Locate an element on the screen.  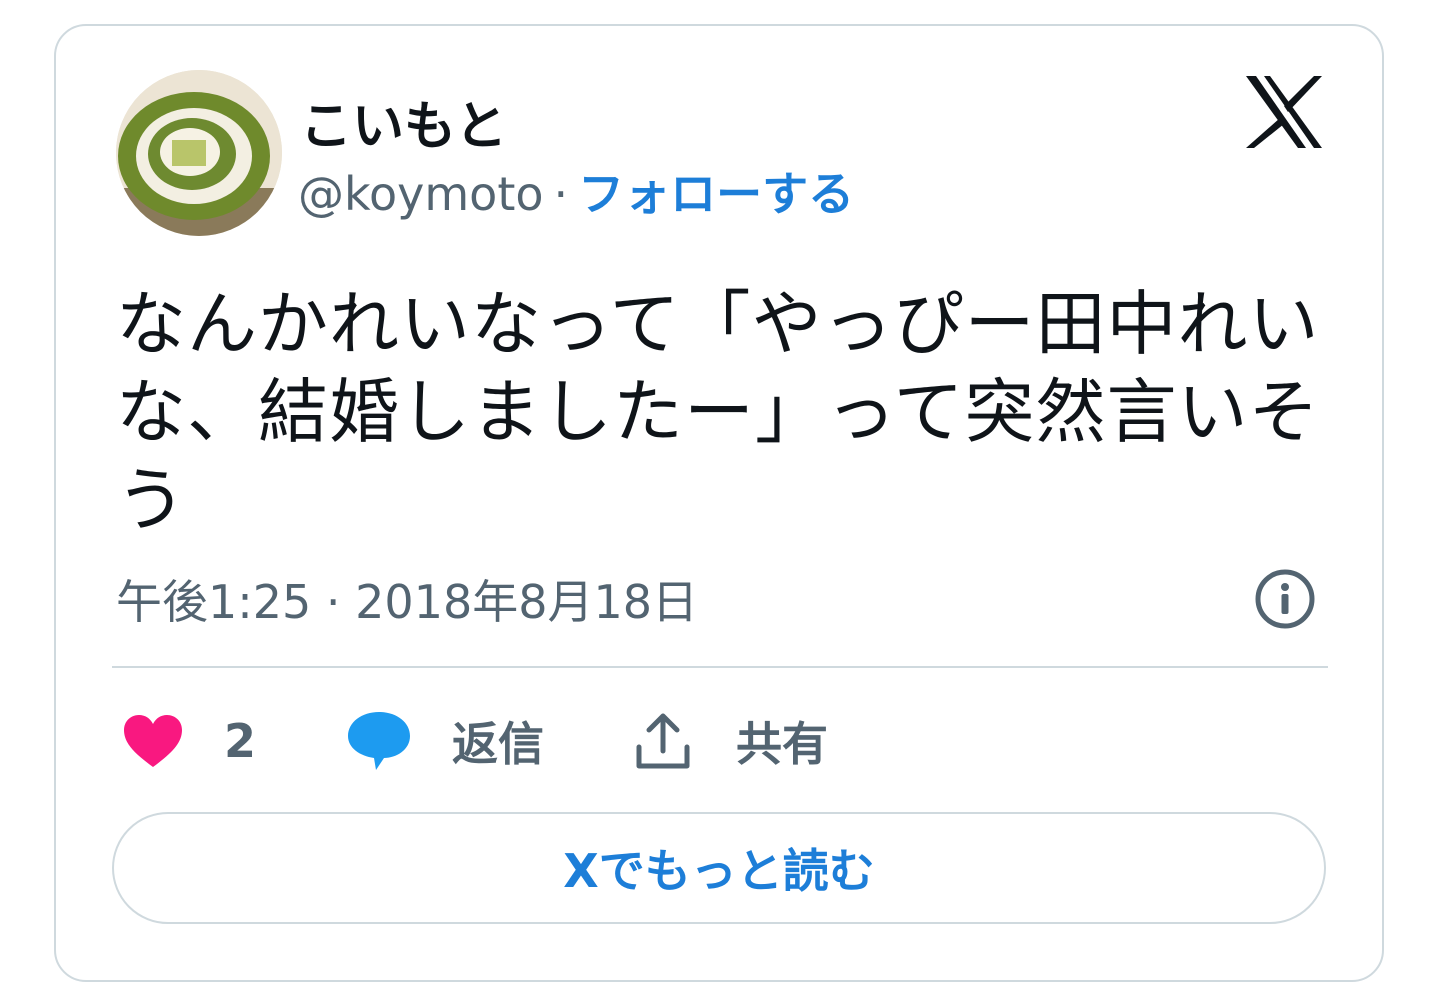
divider is located at coordinates (720, 667).